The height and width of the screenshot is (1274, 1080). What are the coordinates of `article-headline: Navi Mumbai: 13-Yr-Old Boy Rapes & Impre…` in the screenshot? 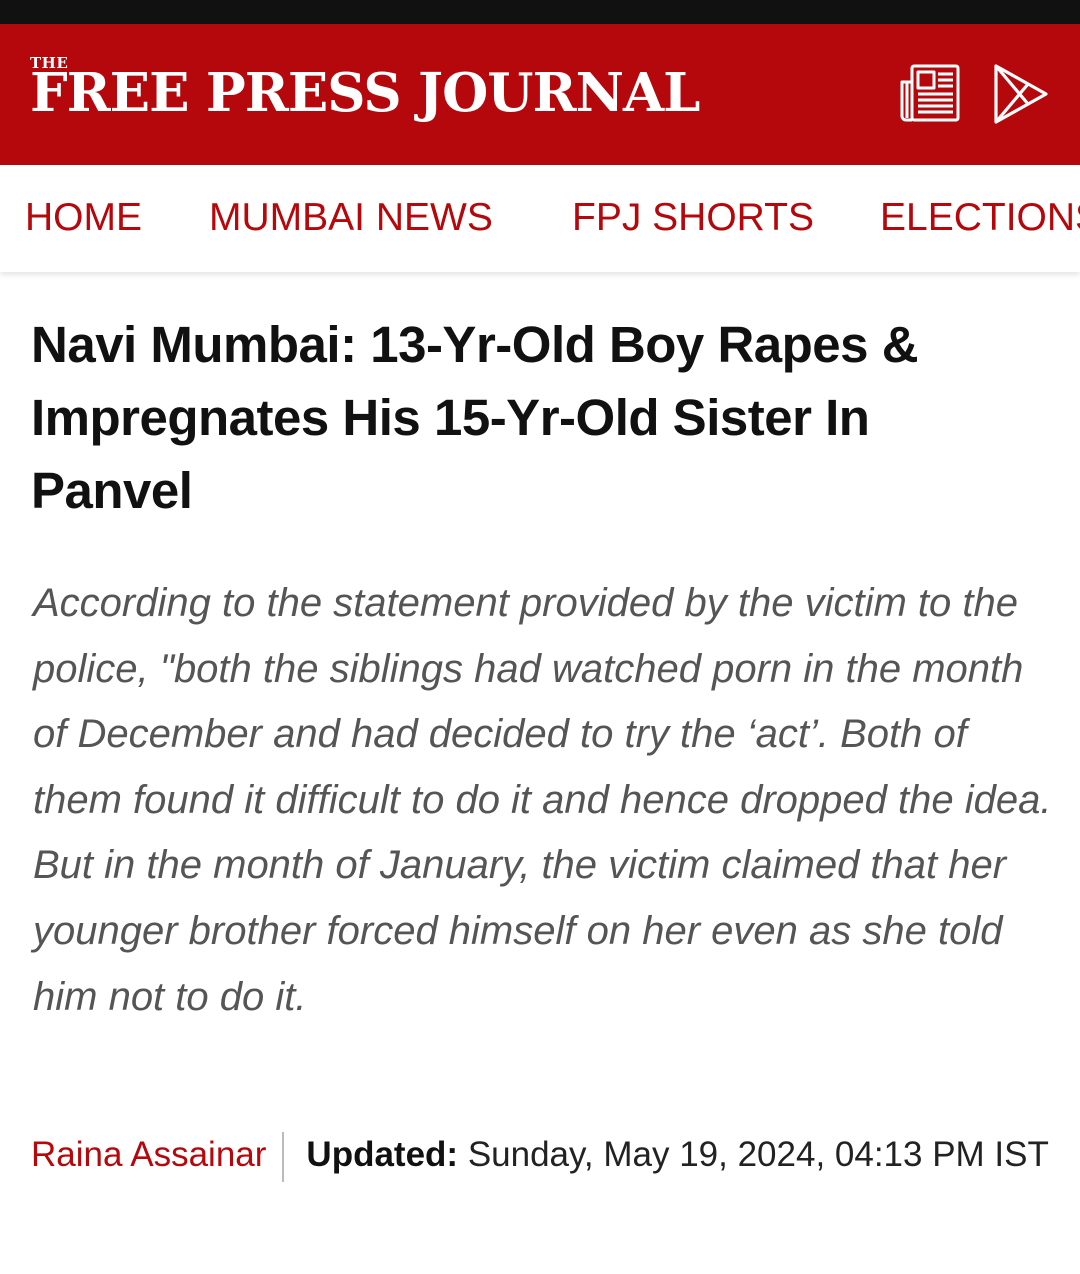 It's located at (475, 417).